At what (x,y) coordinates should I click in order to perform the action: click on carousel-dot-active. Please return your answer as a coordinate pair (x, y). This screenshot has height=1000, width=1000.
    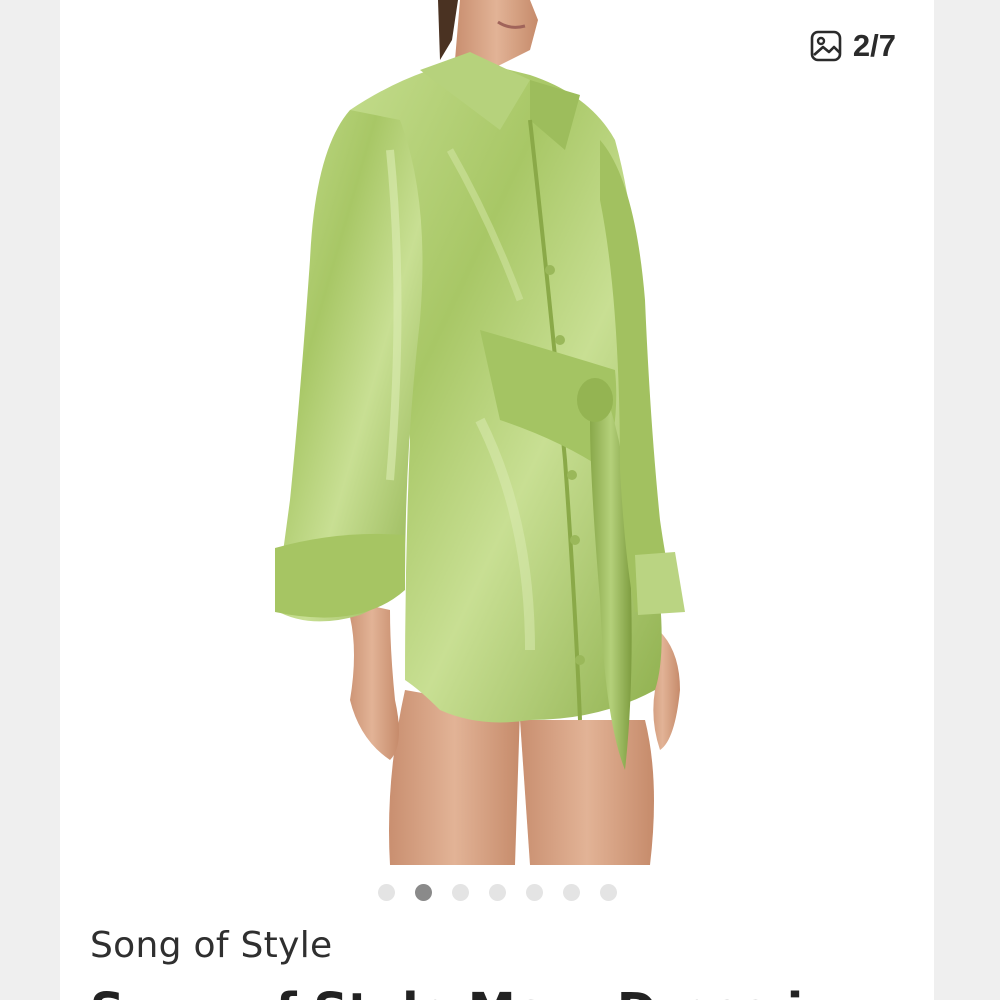
    Looking at the image, I should click on (423, 892).